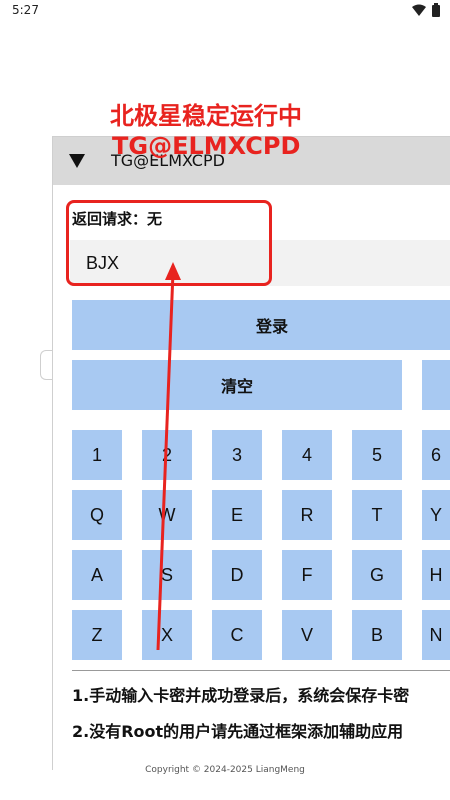 The height and width of the screenshot is (800, 450). Describe the element at coordinates (377, 515) in the screenshot. I see `key-t: T` at that location.